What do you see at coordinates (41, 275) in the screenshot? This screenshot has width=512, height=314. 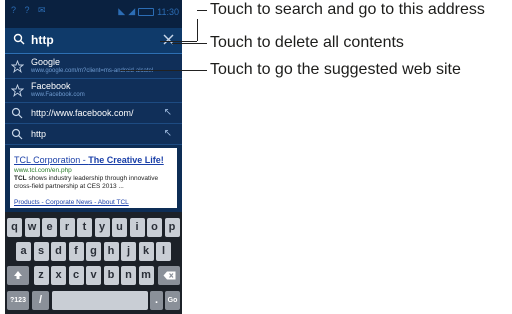 I see `key-z: z` at bounding box center [41, 275].